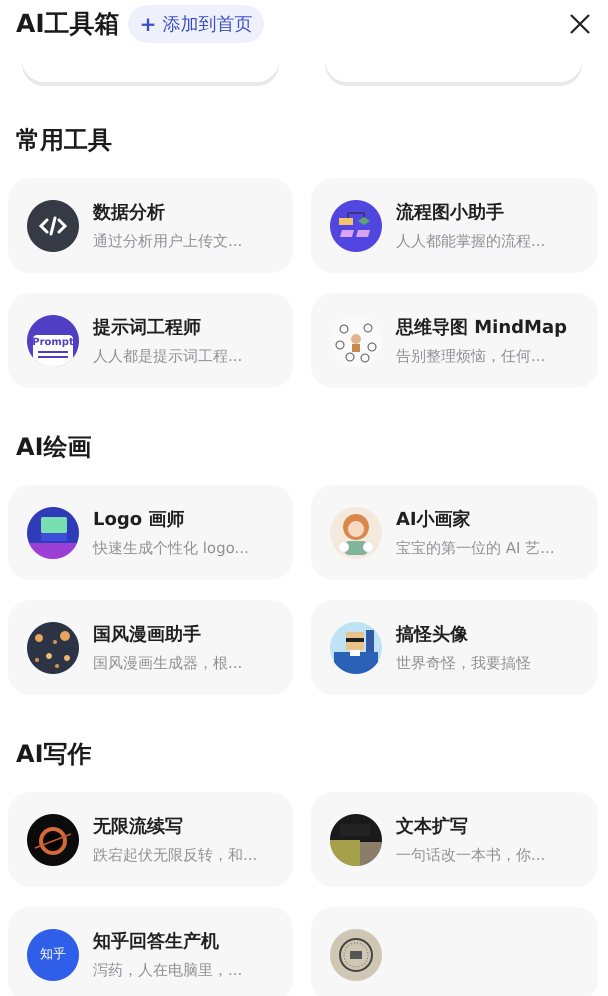  What do you see at coordinates (53, 226) in the screenshot?
I see `code-icon` at bounding box center [53, 226].